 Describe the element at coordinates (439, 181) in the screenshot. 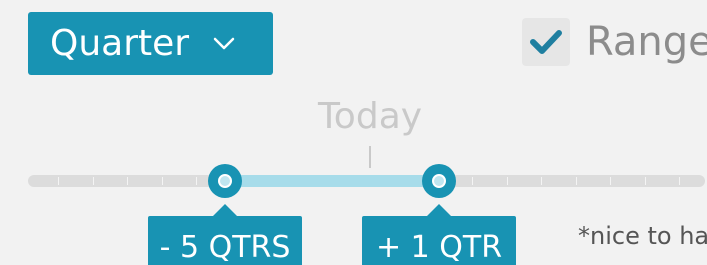

I see `range-end-handle` at that location.